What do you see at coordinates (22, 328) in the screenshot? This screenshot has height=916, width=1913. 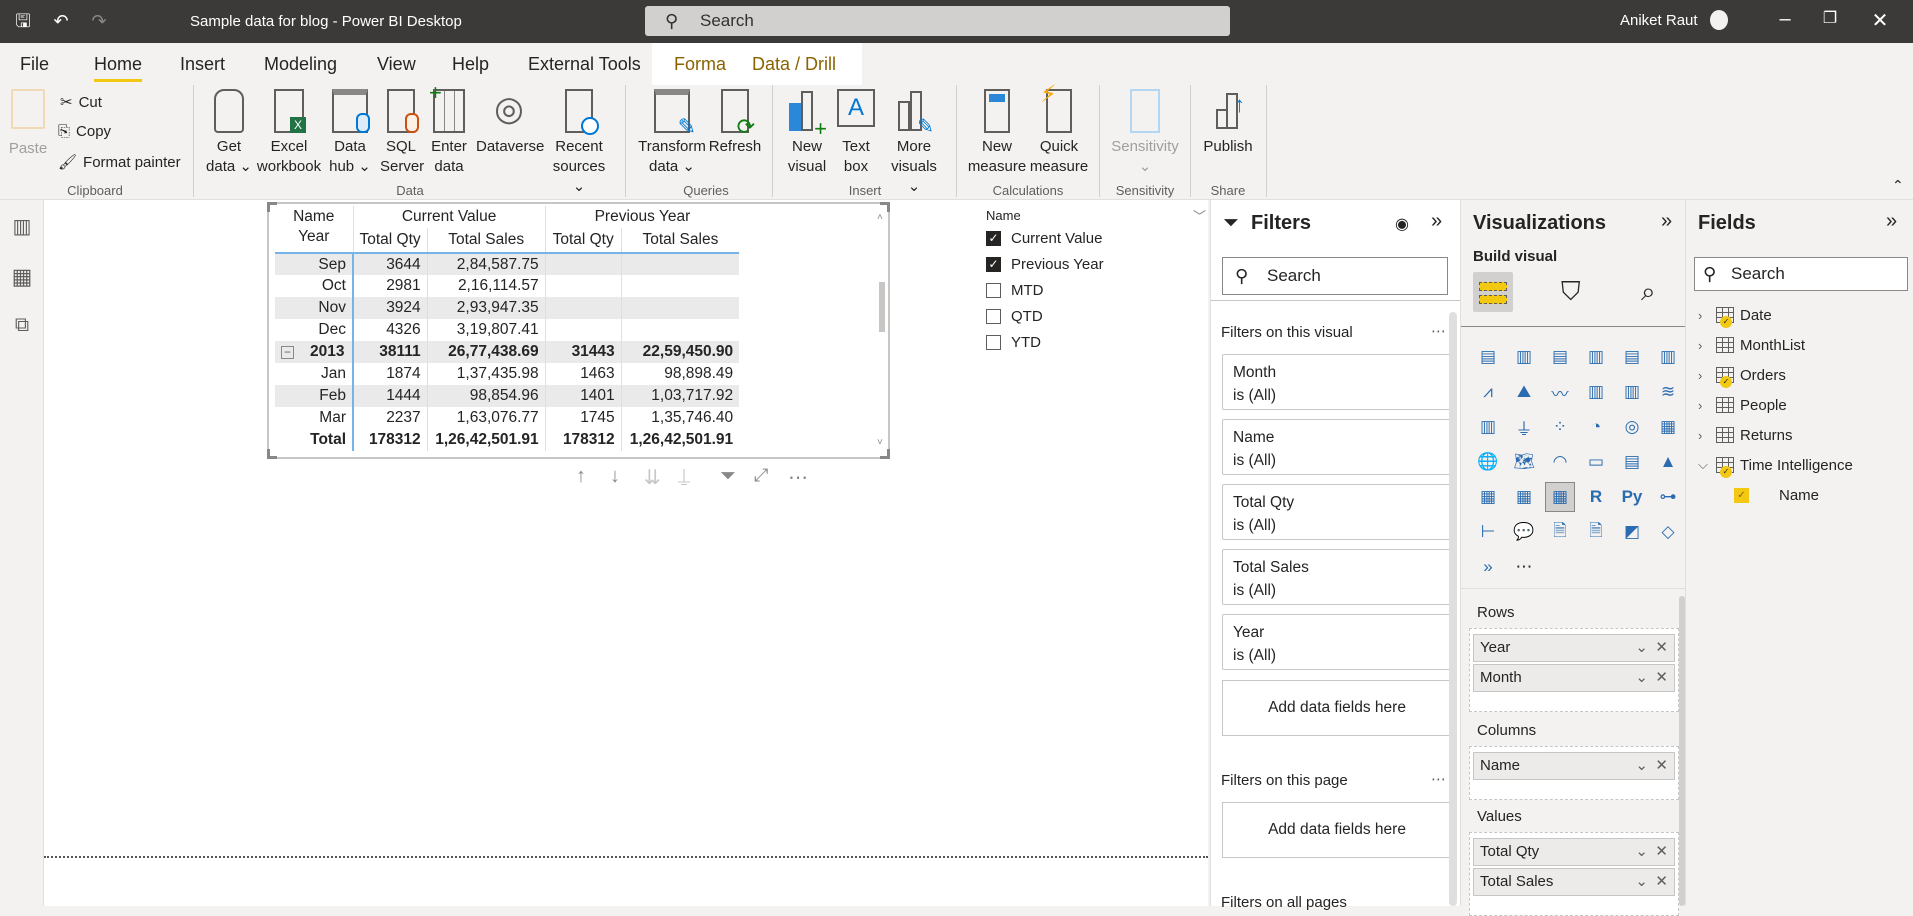 I see `model-view-icon: ⧉` at bounding box center [22, 328].